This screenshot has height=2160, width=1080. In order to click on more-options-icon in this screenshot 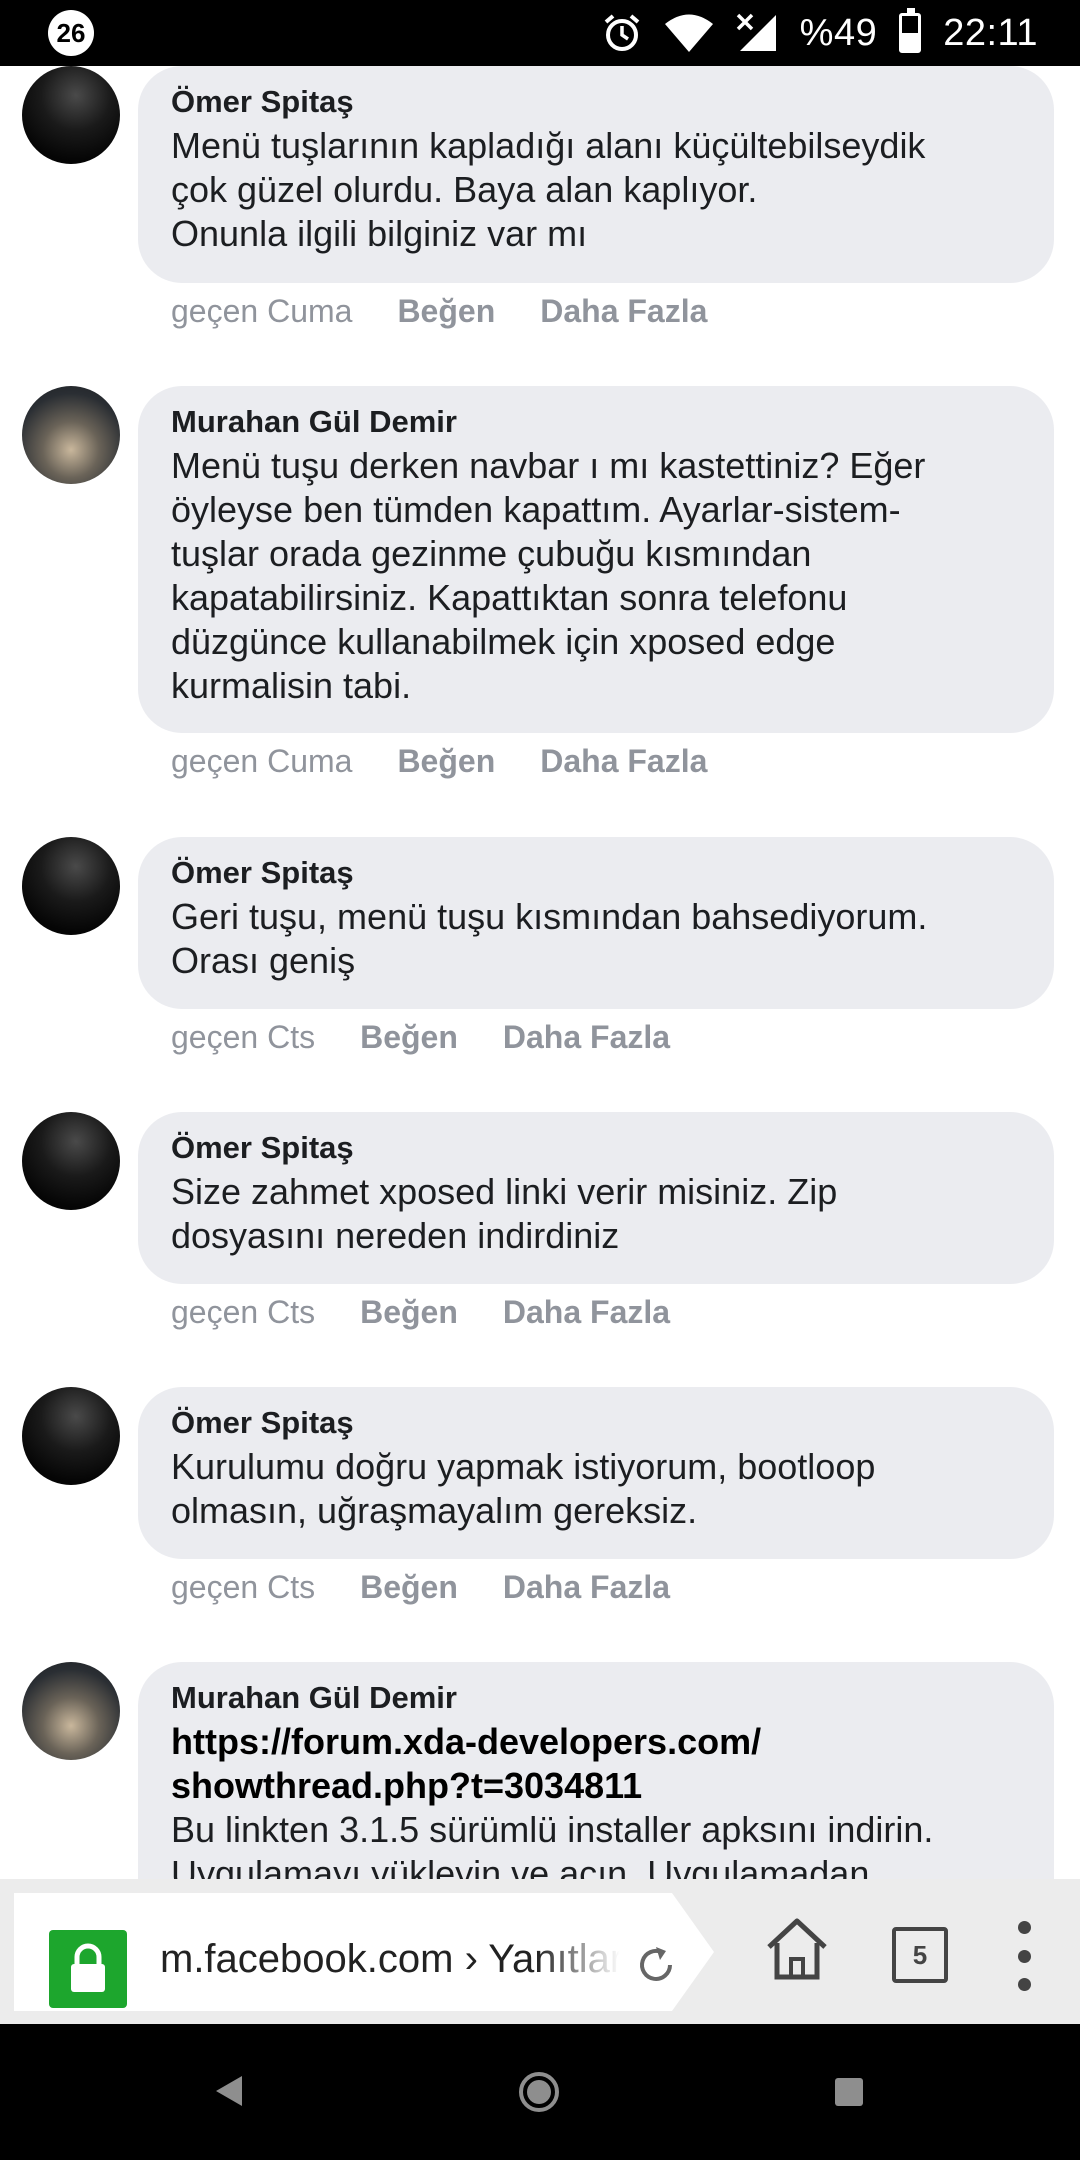, I will do `click(1024, 1956)`.